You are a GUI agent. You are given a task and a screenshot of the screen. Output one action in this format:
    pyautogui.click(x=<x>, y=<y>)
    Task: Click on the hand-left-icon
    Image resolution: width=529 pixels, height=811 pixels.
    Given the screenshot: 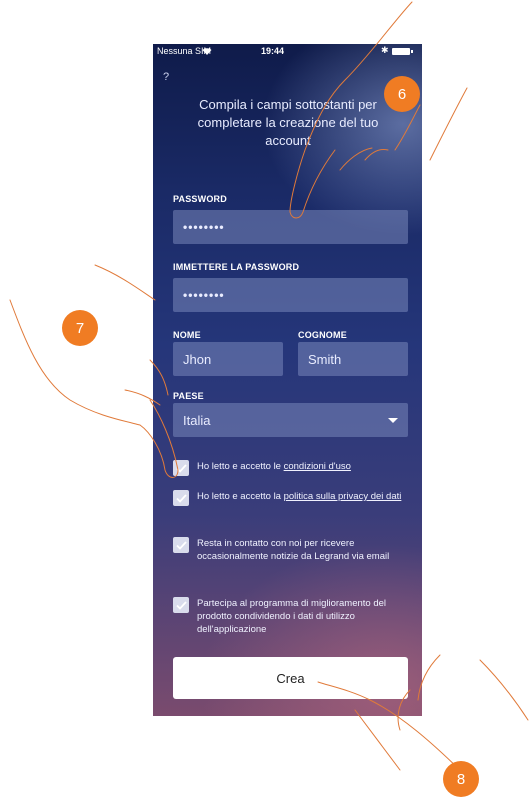 What is the action you would take?
    pyautogui.click(x=94, y=371)
    